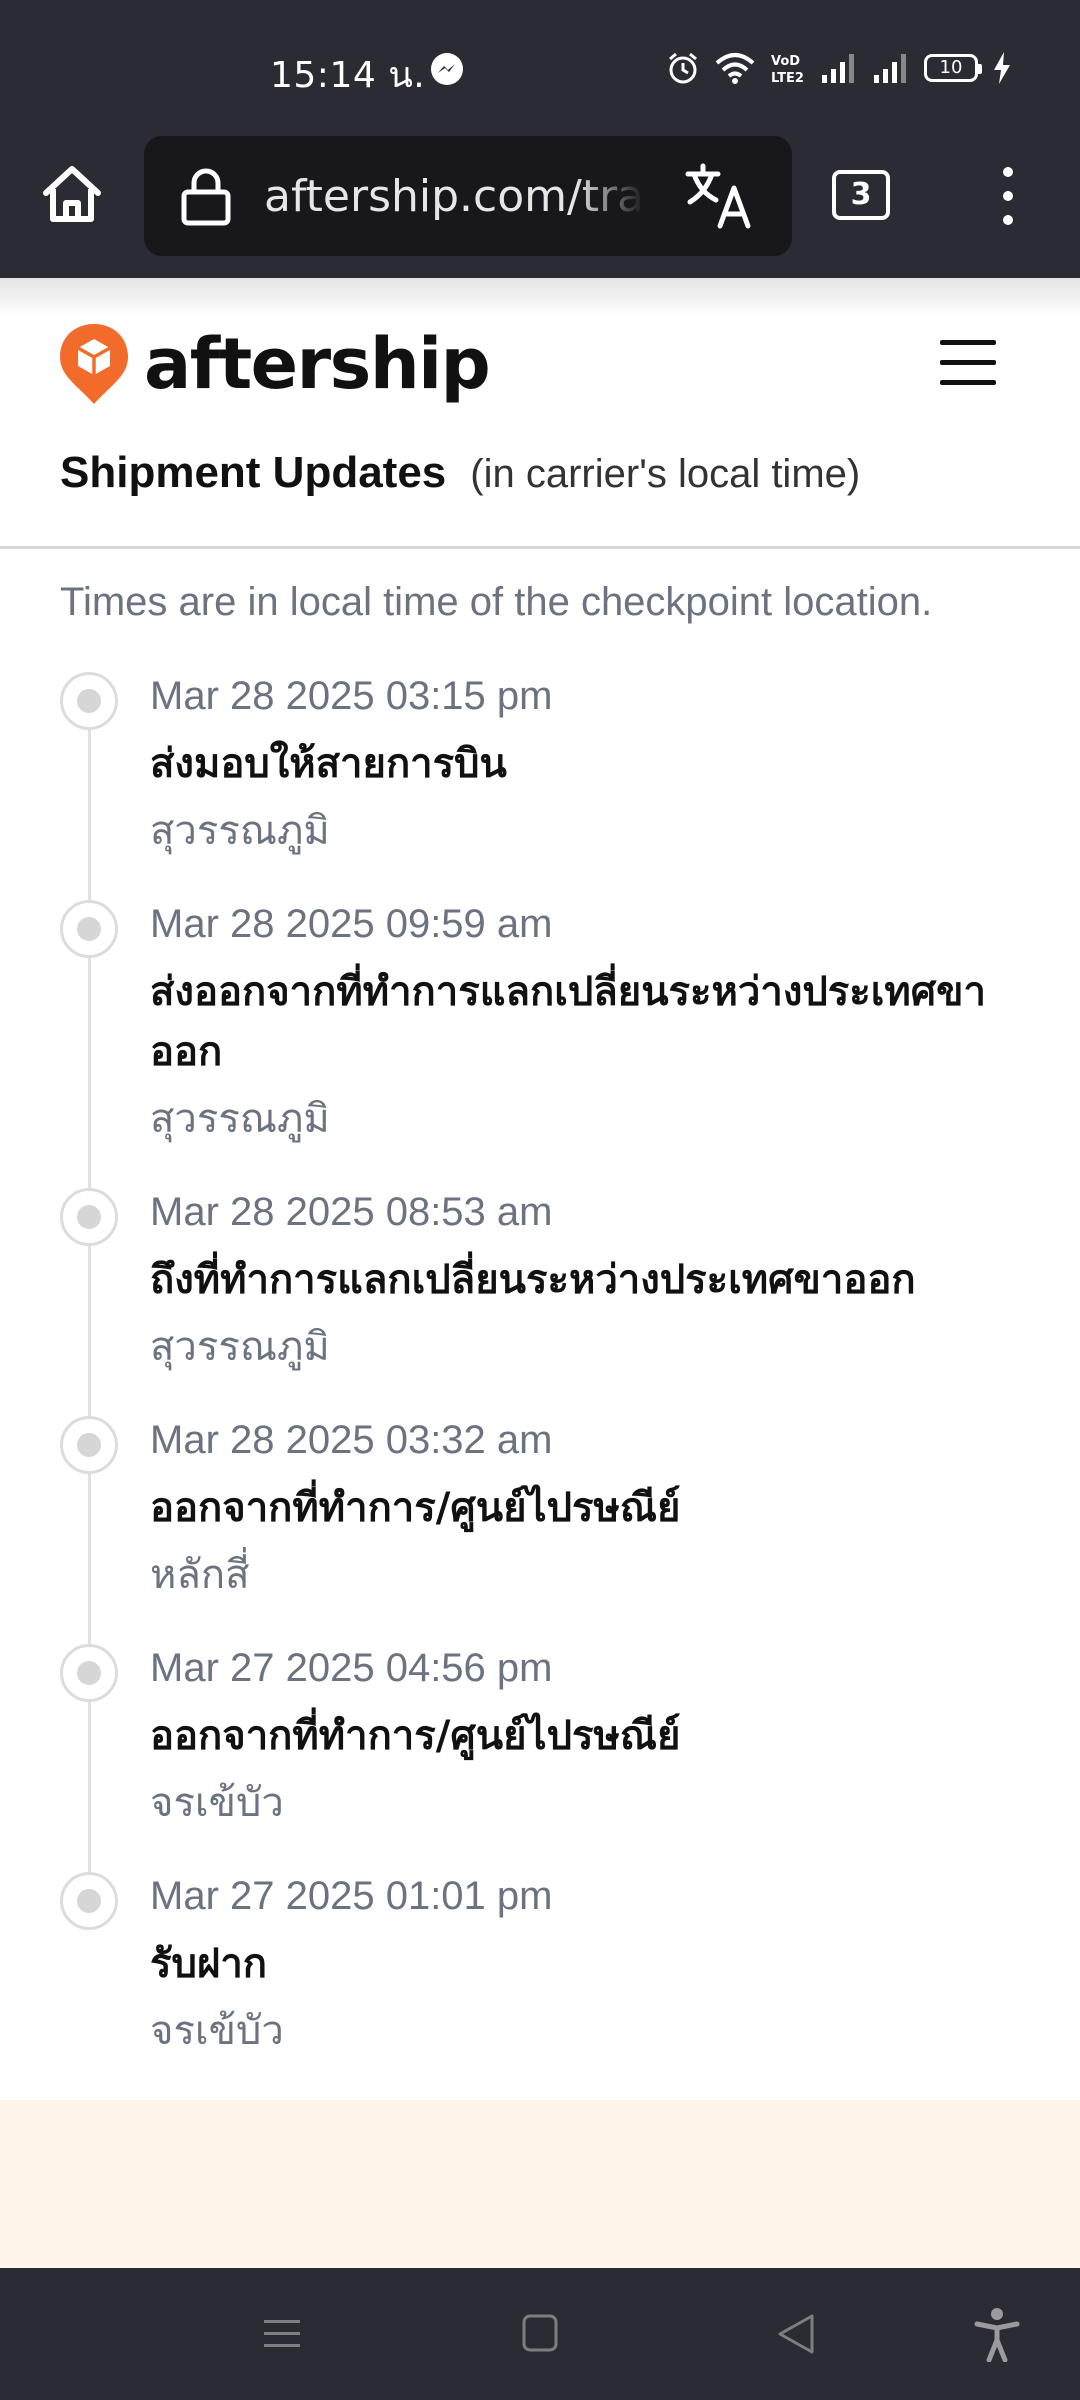 The height and width of the screenshot is (2400, 1080). I want to click on address-bar: aftership.com/track, so click(468, 196).